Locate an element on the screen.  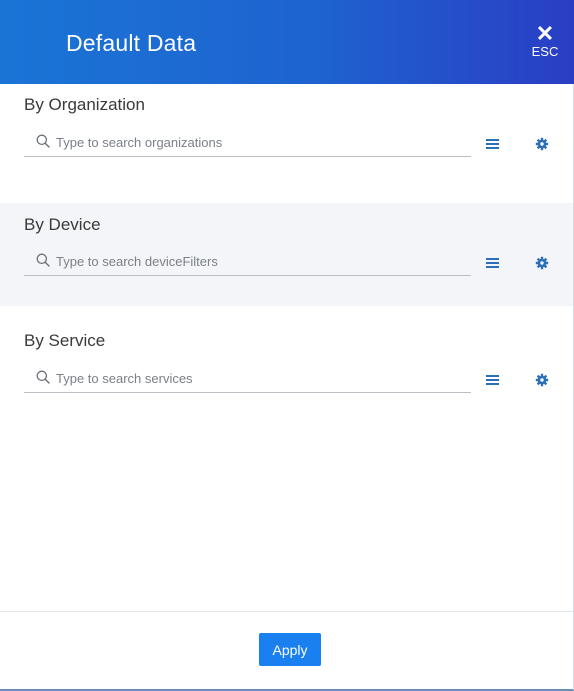
section-label: By Organization is located at coordinates (84, 104).